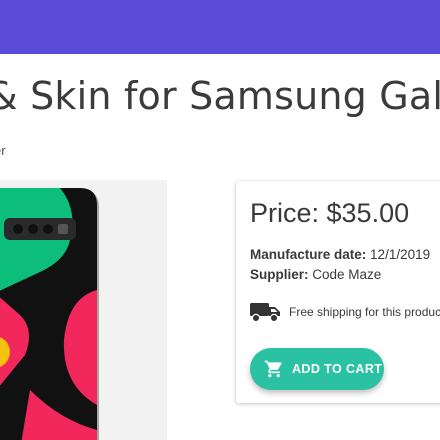 Image resolution: width=440 pixels, height=440 pixels. I want to click on manufacture-date-label: Manufacture date:, so click(308, 254).